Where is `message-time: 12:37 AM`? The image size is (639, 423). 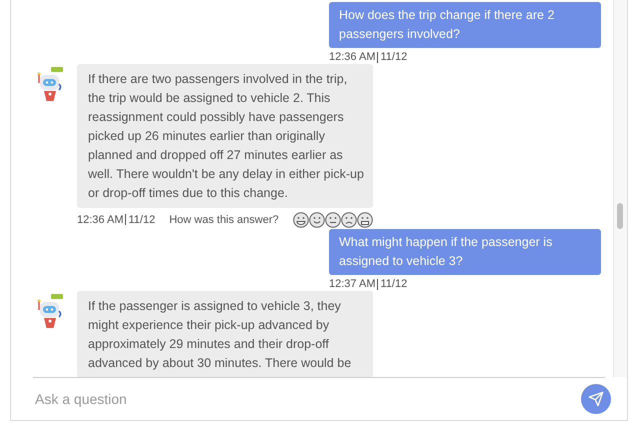
message-time: 12:37 AM is located at coordinates (352, 284).